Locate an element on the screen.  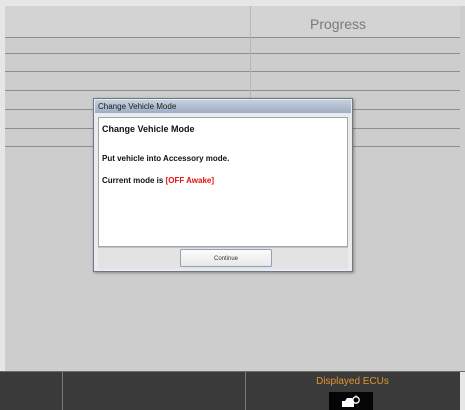
dialog-button-bar: Continue is located at coordinates (223, 258).